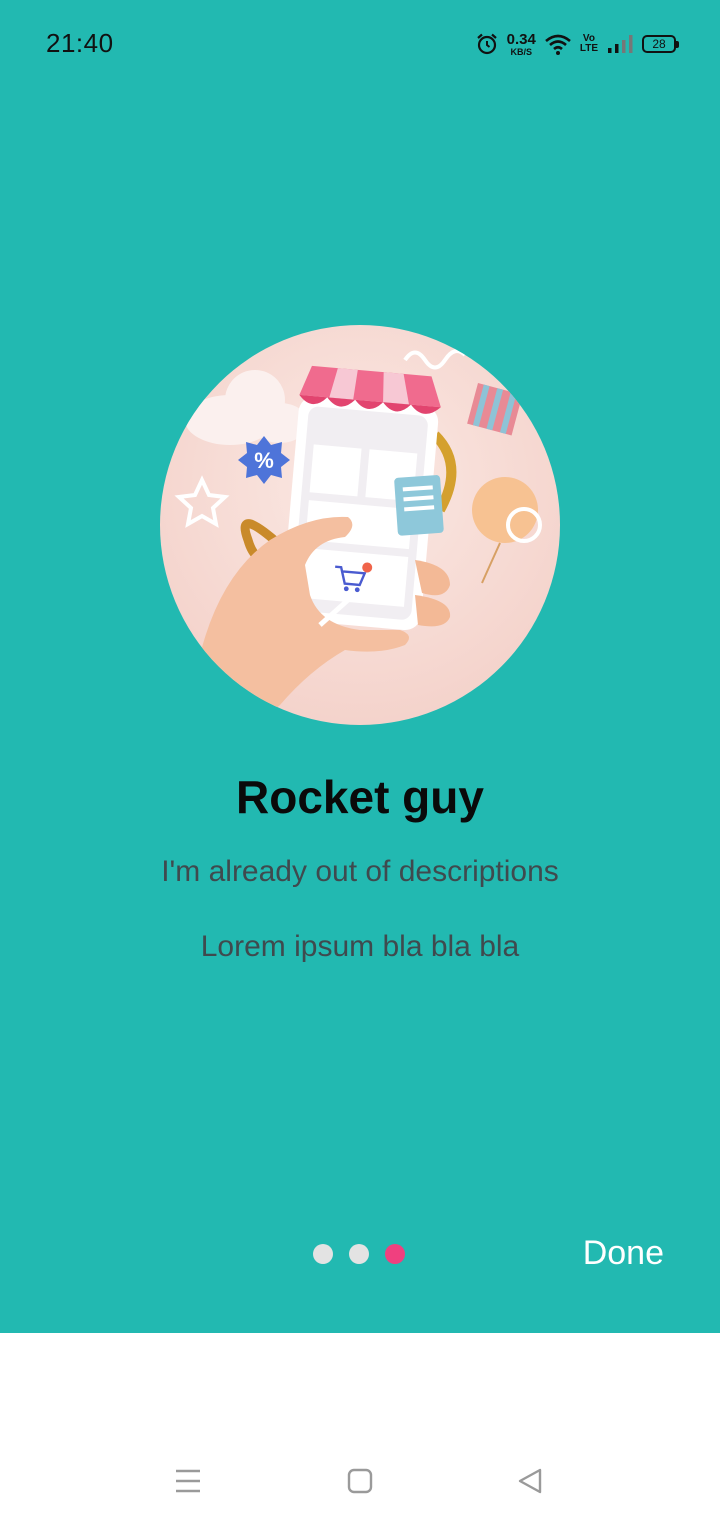  What do you see at coordinates (521, 39) in the screenshot?
I see `network-speed-value: 0.34` at bounding box center [521, 39].